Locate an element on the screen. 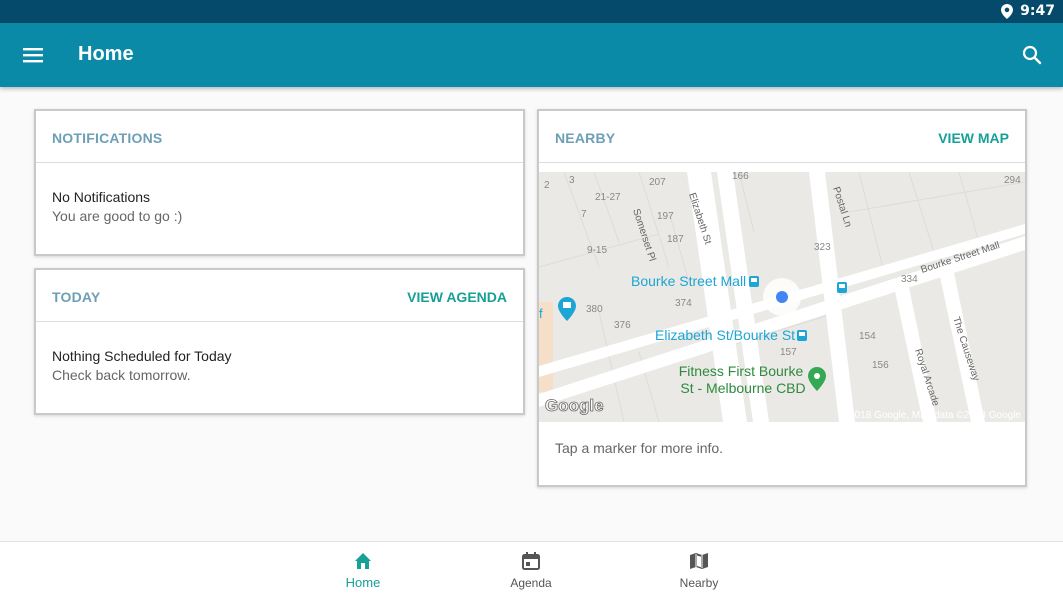 The image size is (1063, 597). nav-home-label: Home is located at coordinates (363, 582).